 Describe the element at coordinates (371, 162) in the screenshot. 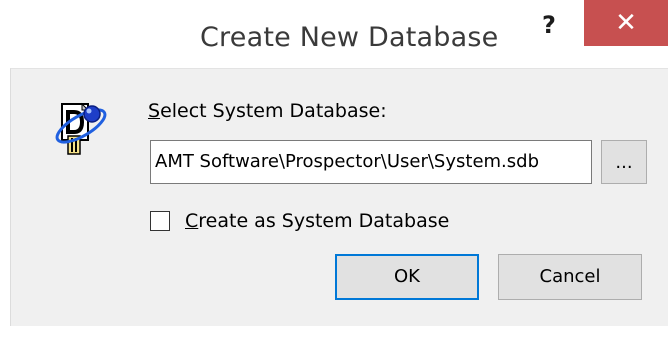

I see `system-database-path-input: AMT Software\Prospector\User\System.sdb` at that location.